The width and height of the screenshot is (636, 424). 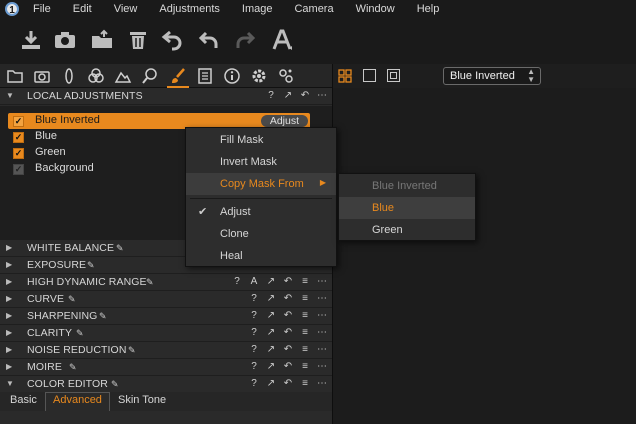 I want to click on section-color-editor: ▼ COLOR EDITOR ✎ ? ↗ ↶ ≡ ⋯, so click(x=166, y=384).